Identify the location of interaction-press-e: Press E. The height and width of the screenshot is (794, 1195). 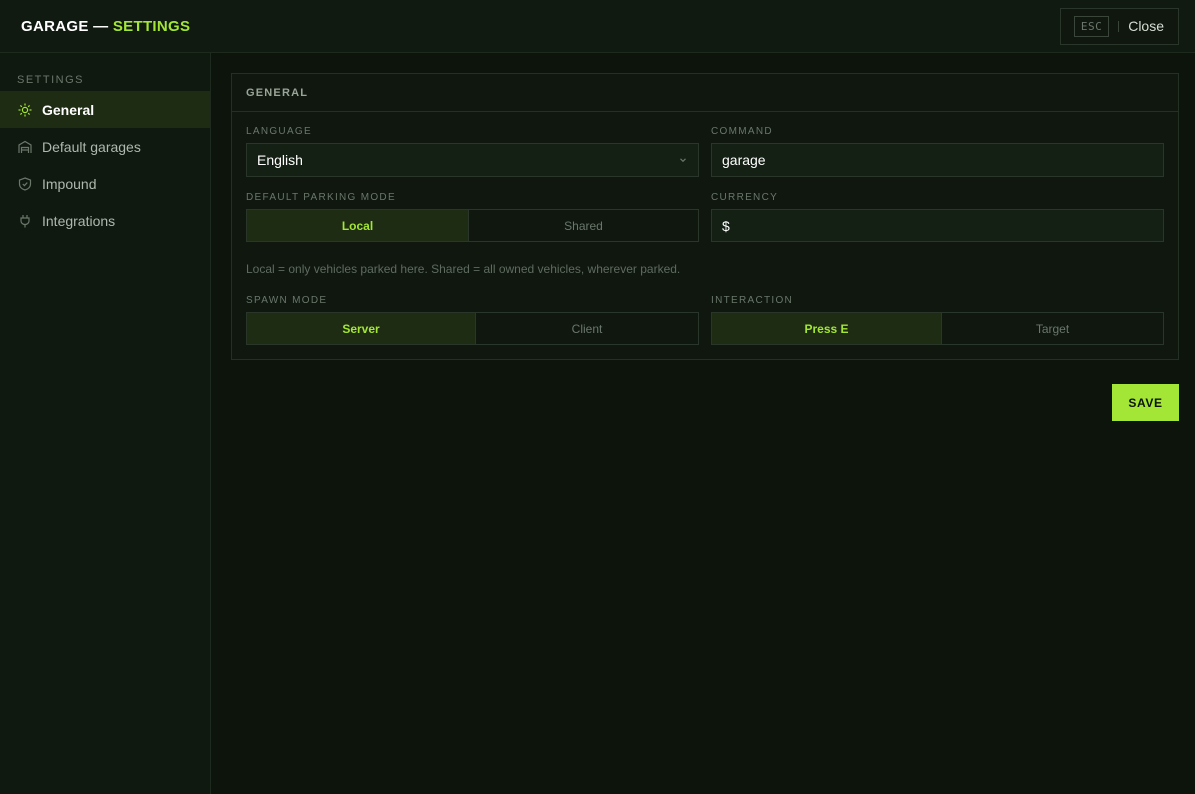
(826, 328).